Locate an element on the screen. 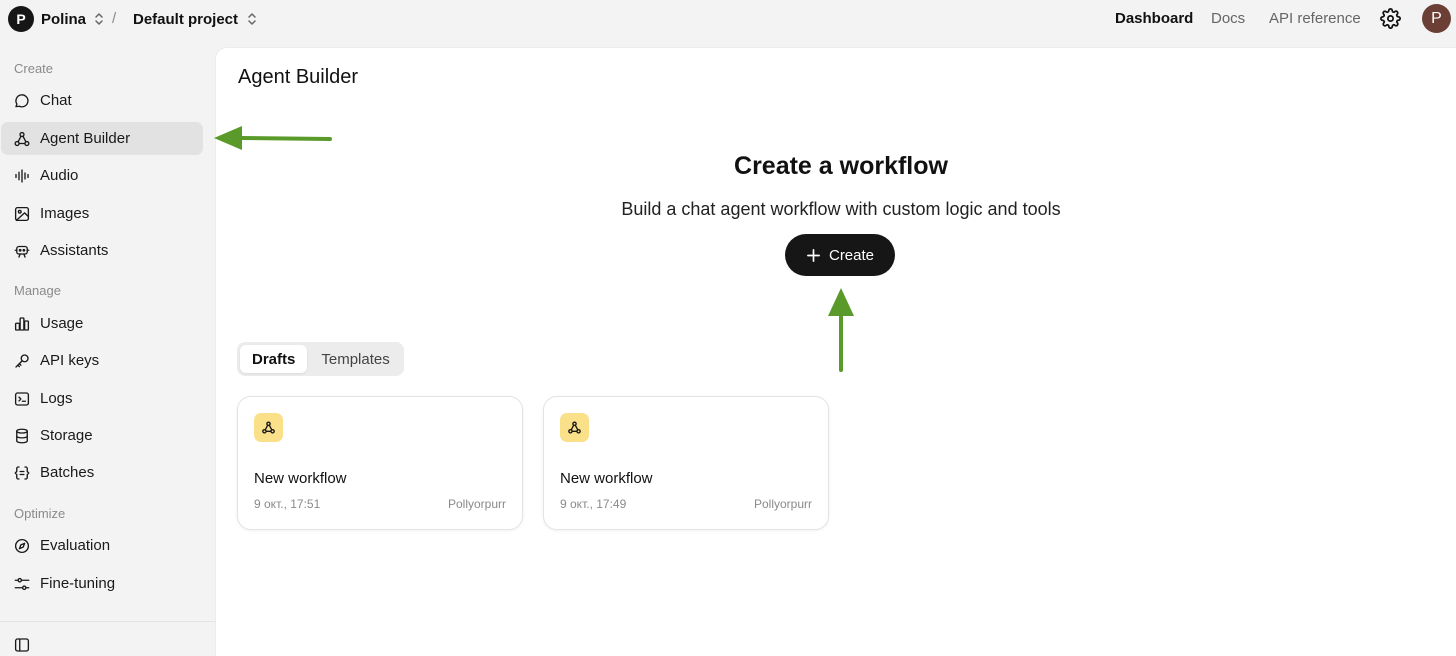  plus-icon is located at coordinates (813, 255).